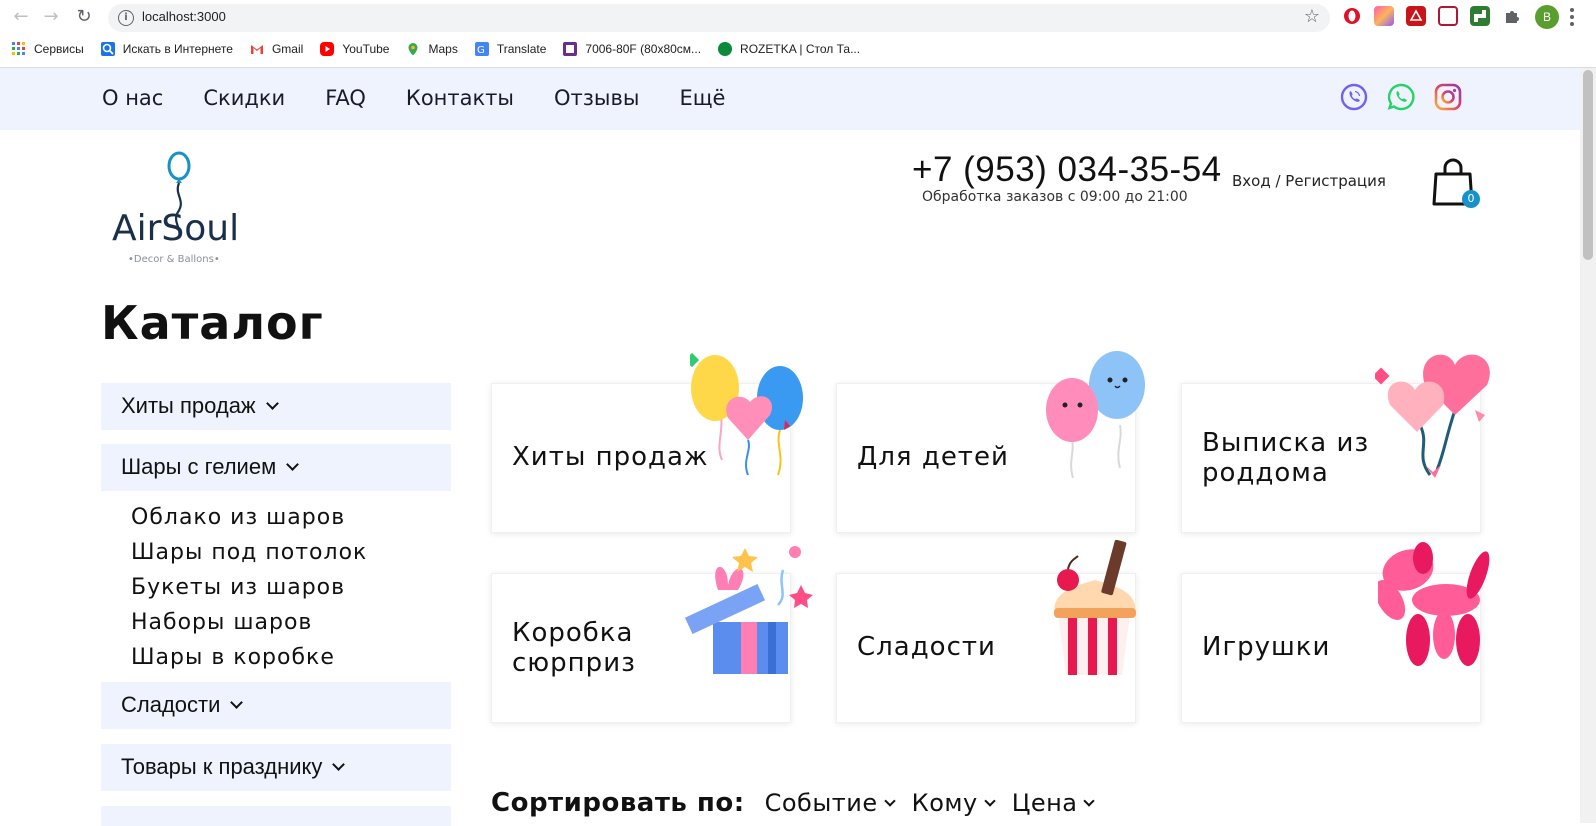  What do you see at coordinates (184, 16) in the screenshot?
I see `address-url: localhost:3000` at bounding box center [184, 16].